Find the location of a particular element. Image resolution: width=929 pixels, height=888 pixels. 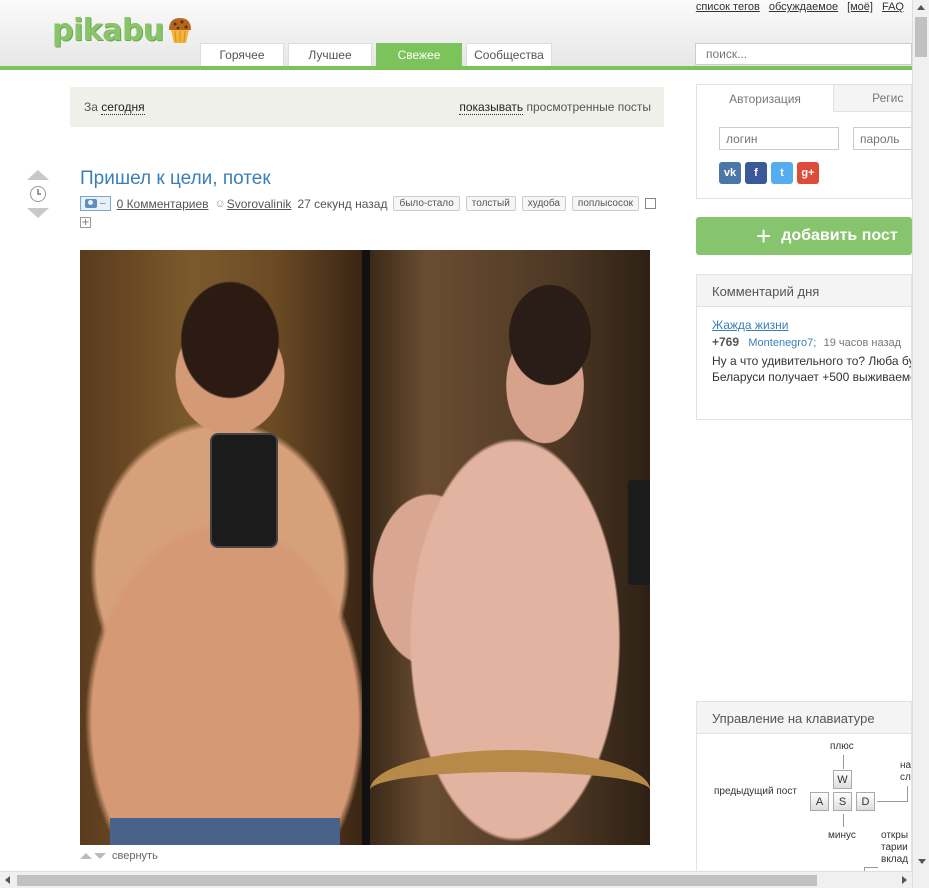

collapse-control: свернуть is located at coordinates (119, 856).